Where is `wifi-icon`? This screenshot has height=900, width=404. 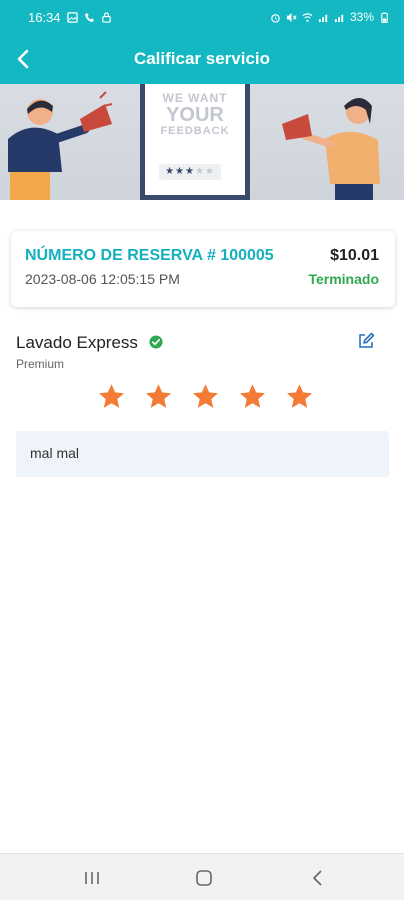 wifi-icon is located at coordinates (307, 17).